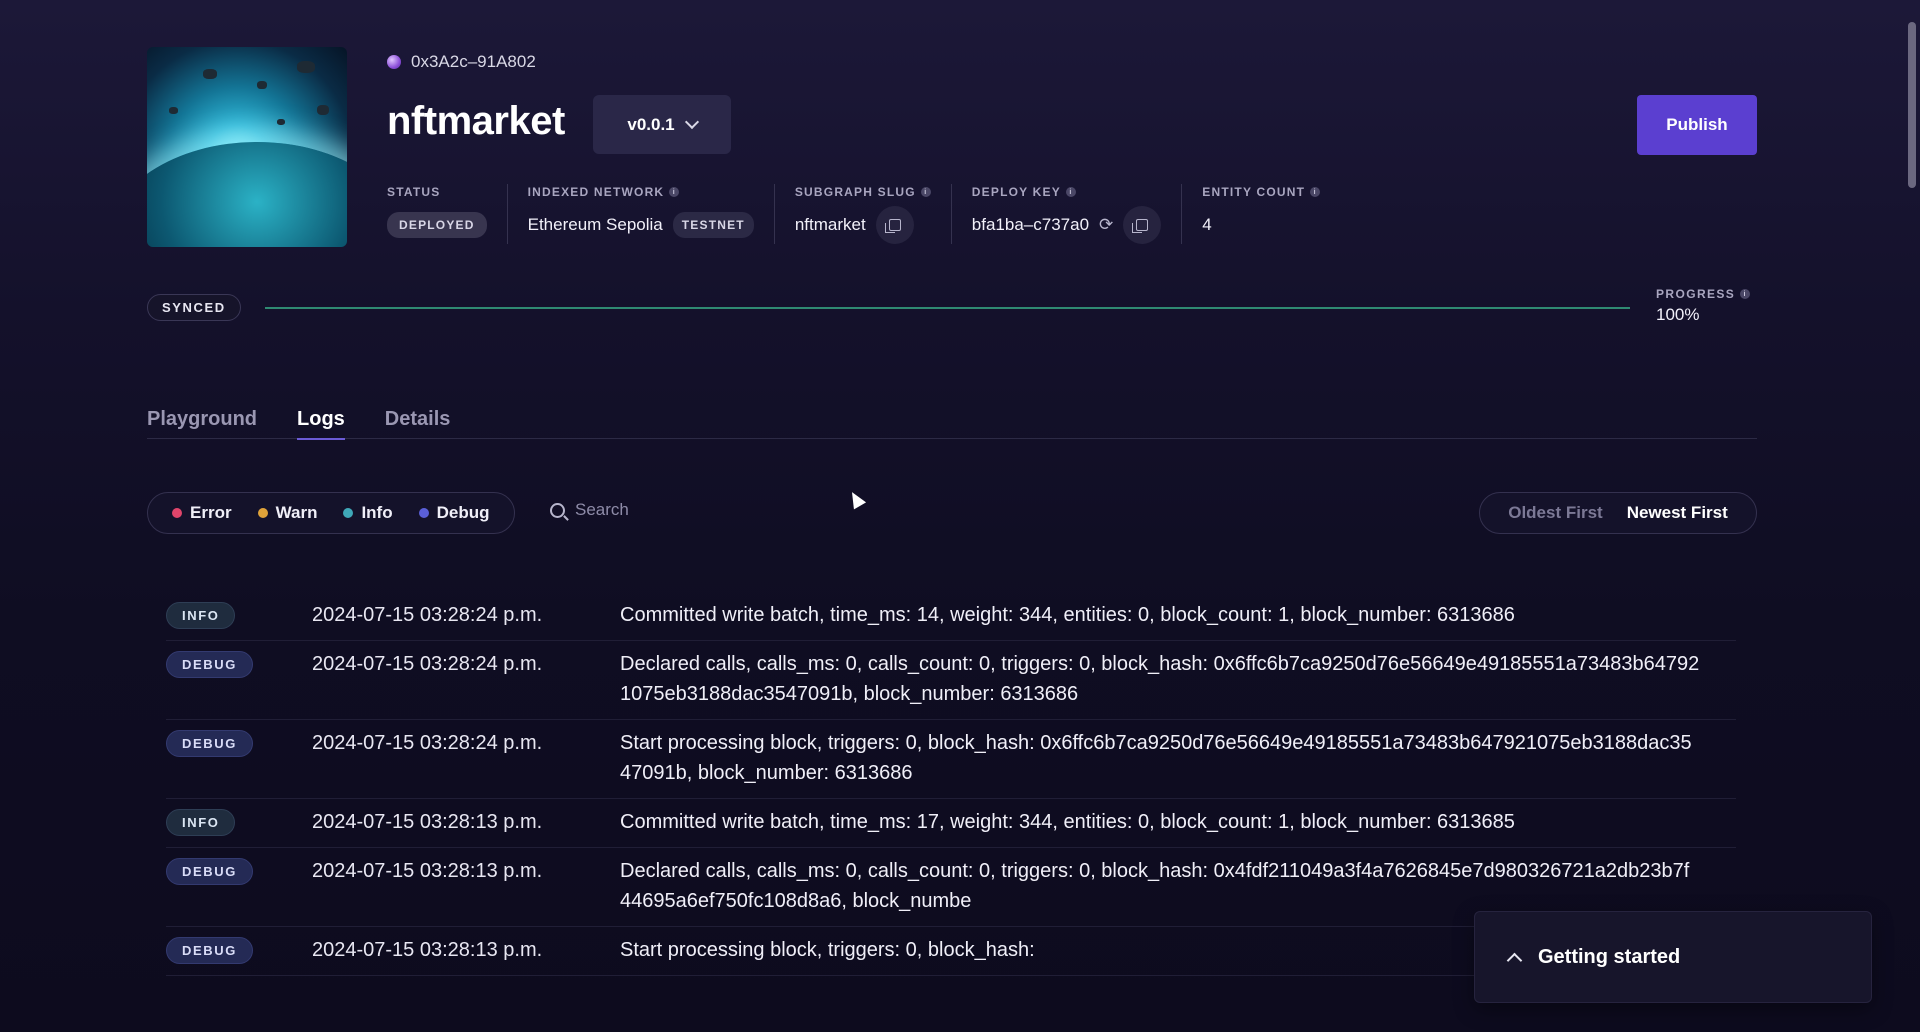 This screenshot has height=1032, width=1920. Describe the element at coordinates (476, 121) in the screenshot. I see `subgraph-title: nftmarket` at that location.